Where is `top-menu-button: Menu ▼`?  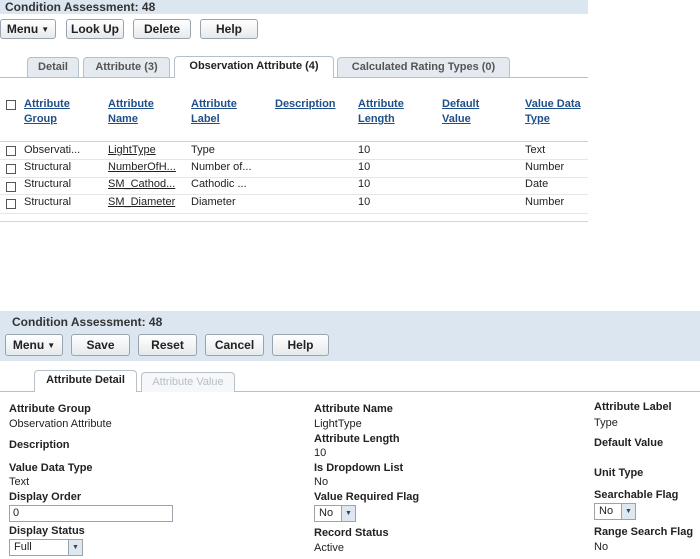
top-menu-button: Menu ▼ is located at coordinates (28, 29).